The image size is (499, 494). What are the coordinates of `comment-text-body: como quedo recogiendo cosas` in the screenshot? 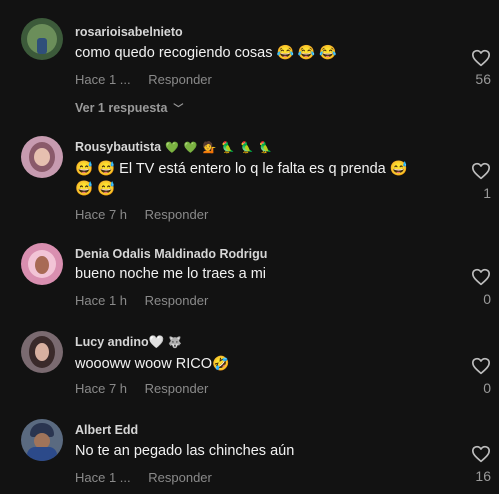 It's located at (174, 53).